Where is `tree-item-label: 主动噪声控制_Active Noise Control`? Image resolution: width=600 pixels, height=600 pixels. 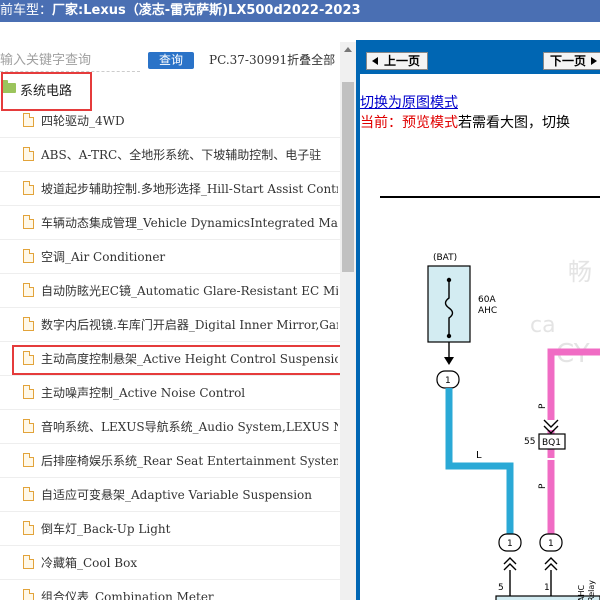 tree-item-label: 主动噪声控制_Active Noise Control is located at coordinates (143, 393).